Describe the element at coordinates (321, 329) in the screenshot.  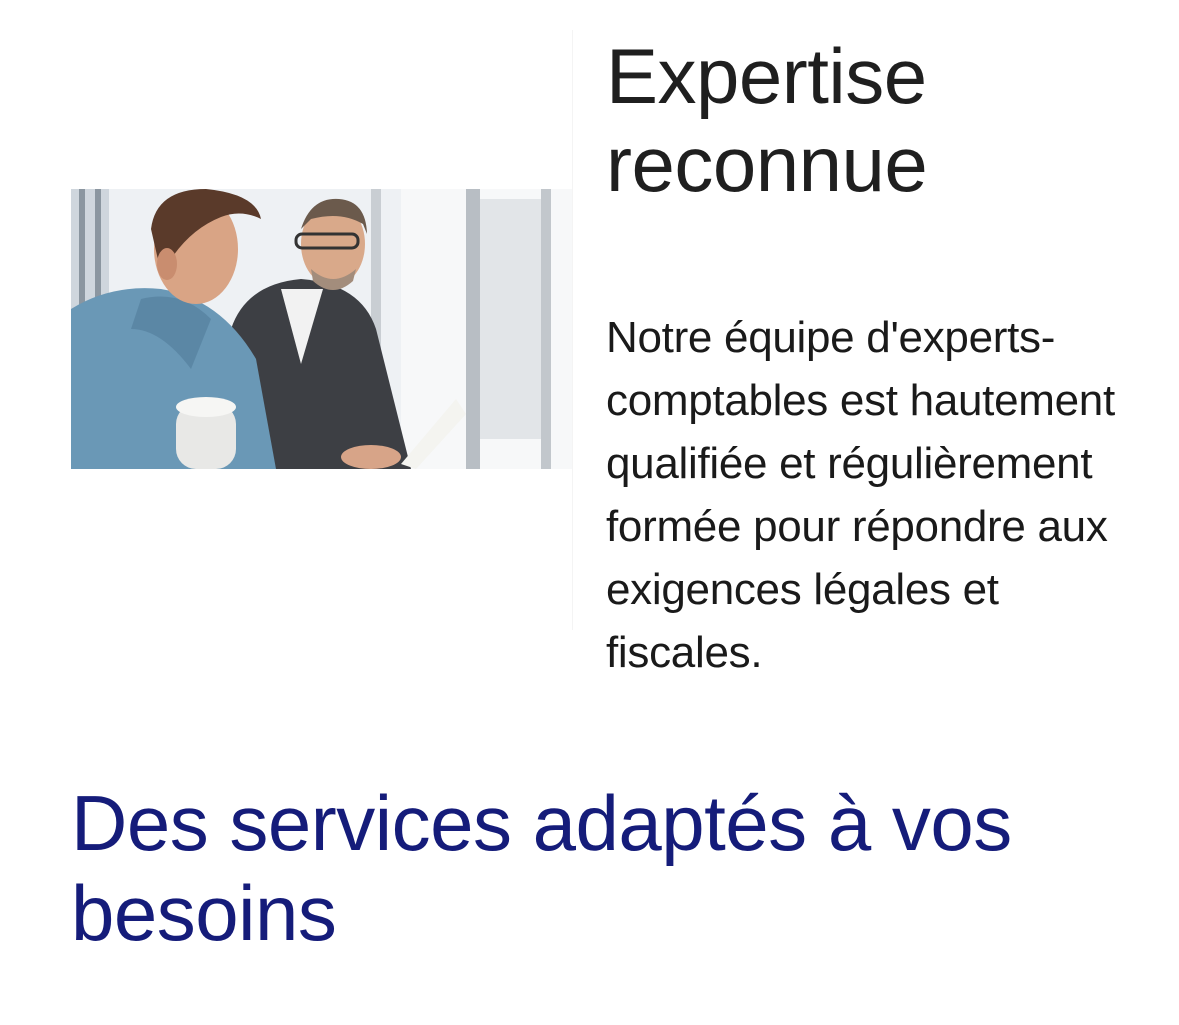
I see `team-photo` at that location.